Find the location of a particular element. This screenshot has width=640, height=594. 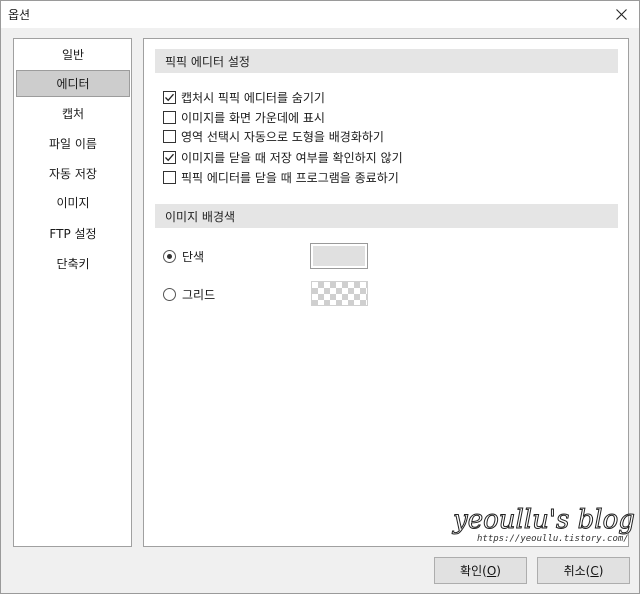

sidebar-item-editor: 에디터 is located at coordinates (73, 83).